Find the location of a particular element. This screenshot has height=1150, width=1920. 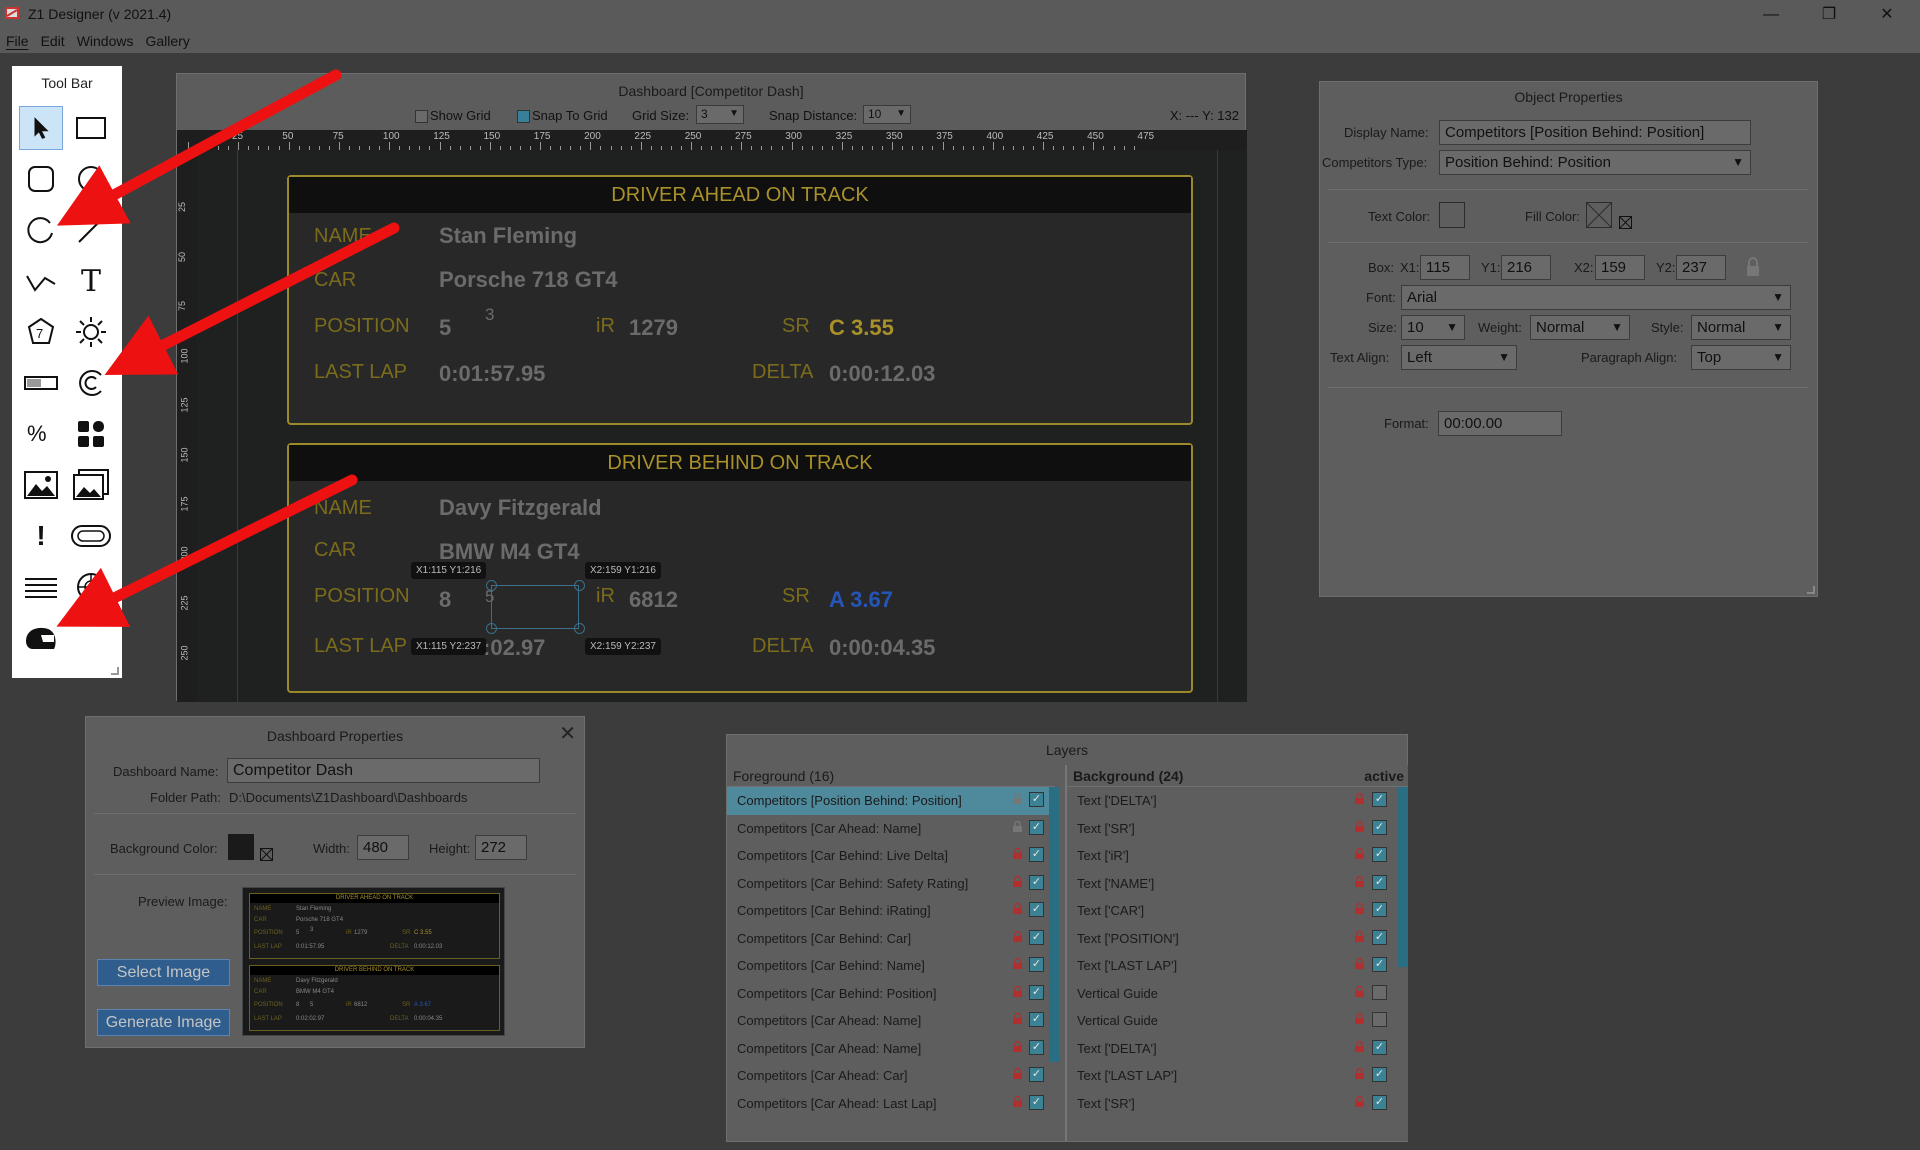

layer-row: Text ['DELTA'] ✓ is located at coordinates (1237, 1049).